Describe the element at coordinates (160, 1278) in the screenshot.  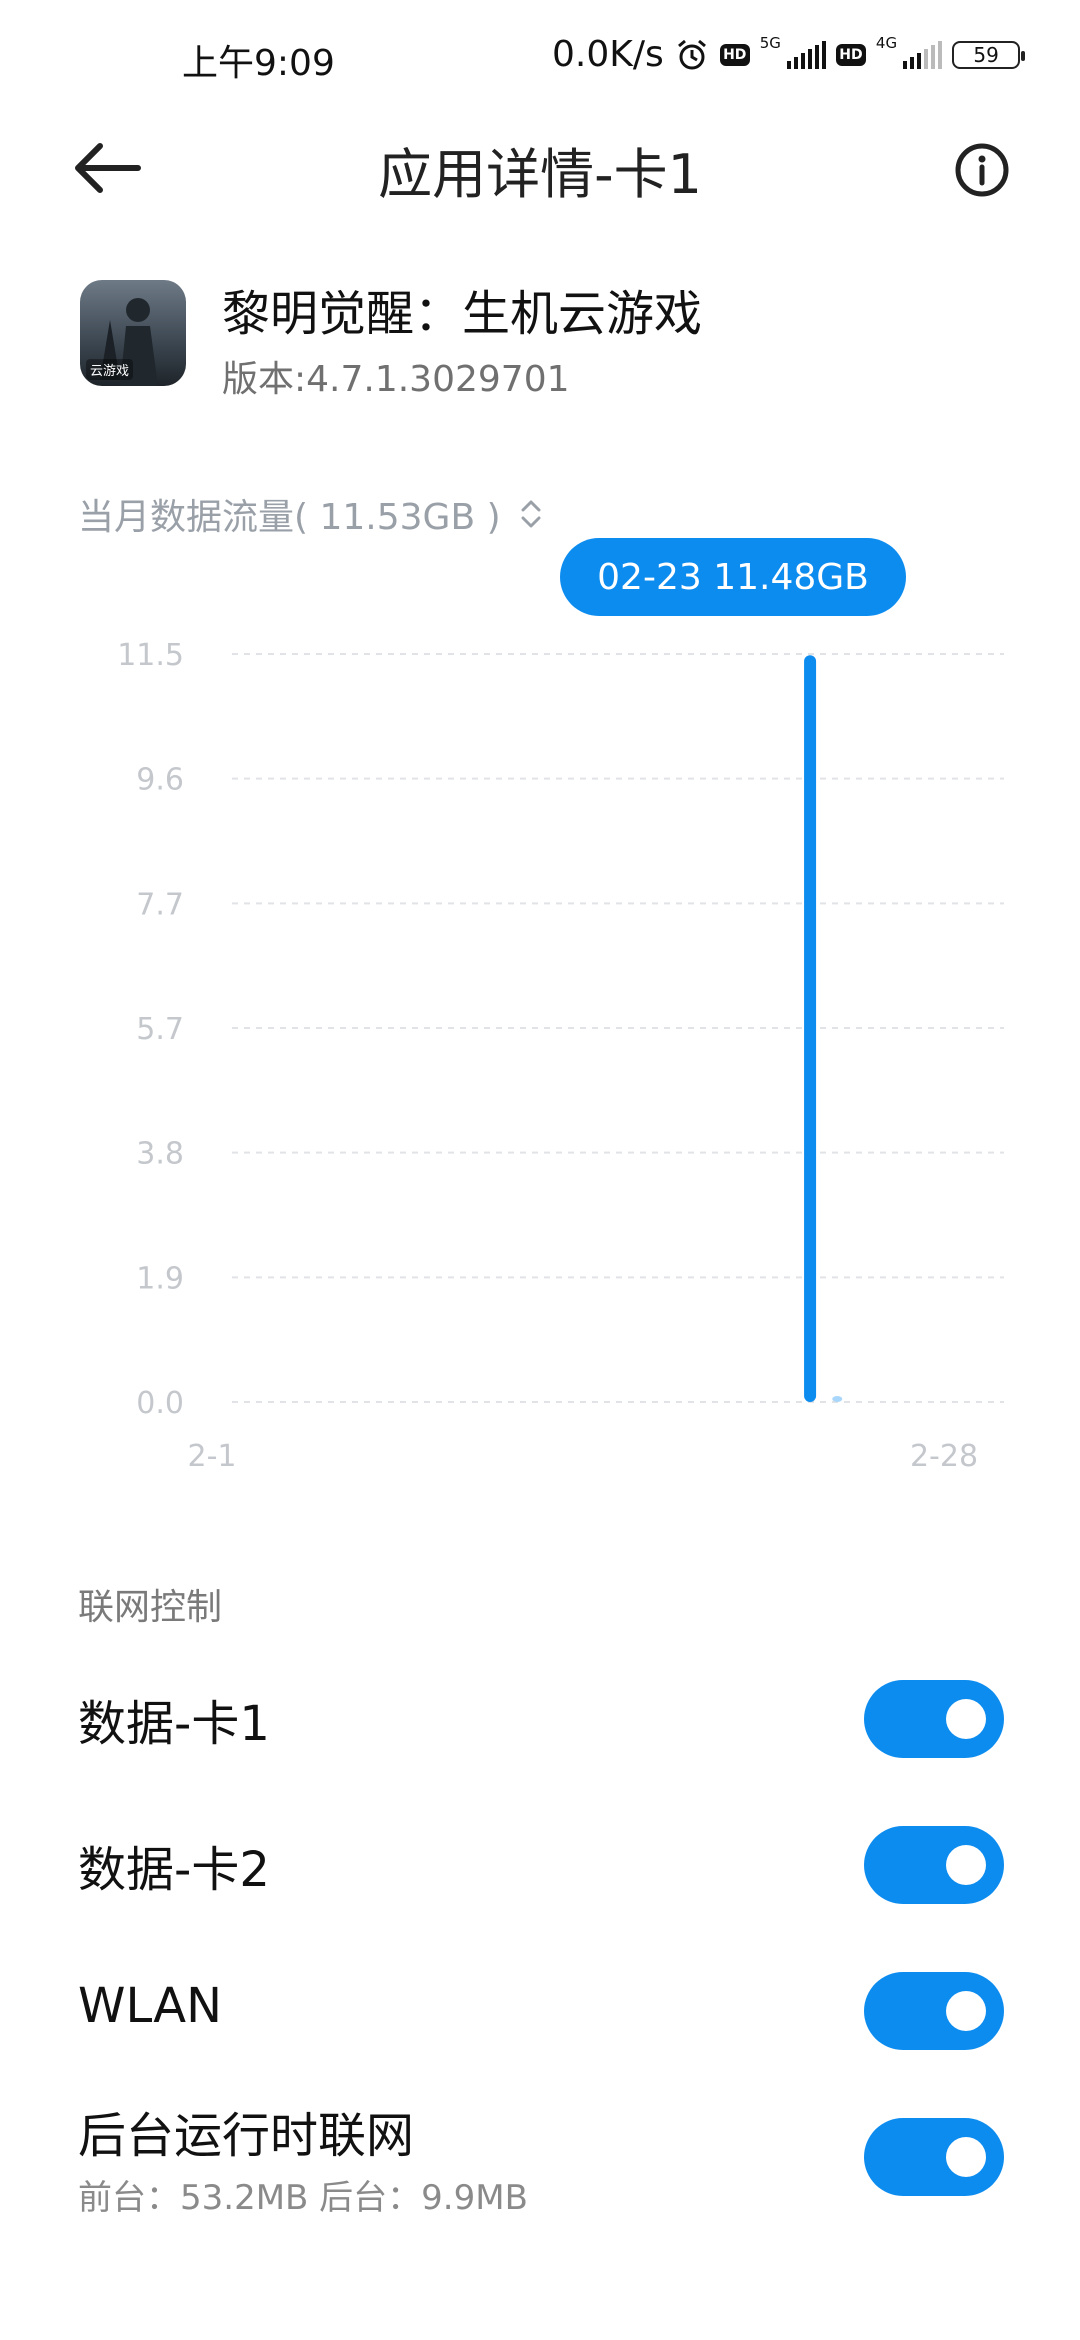
I see `y-tick-label: 1.9` at that location.